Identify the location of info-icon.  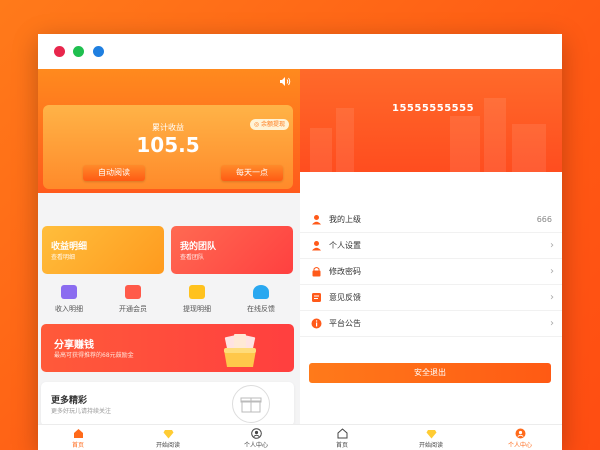
(316, 324).